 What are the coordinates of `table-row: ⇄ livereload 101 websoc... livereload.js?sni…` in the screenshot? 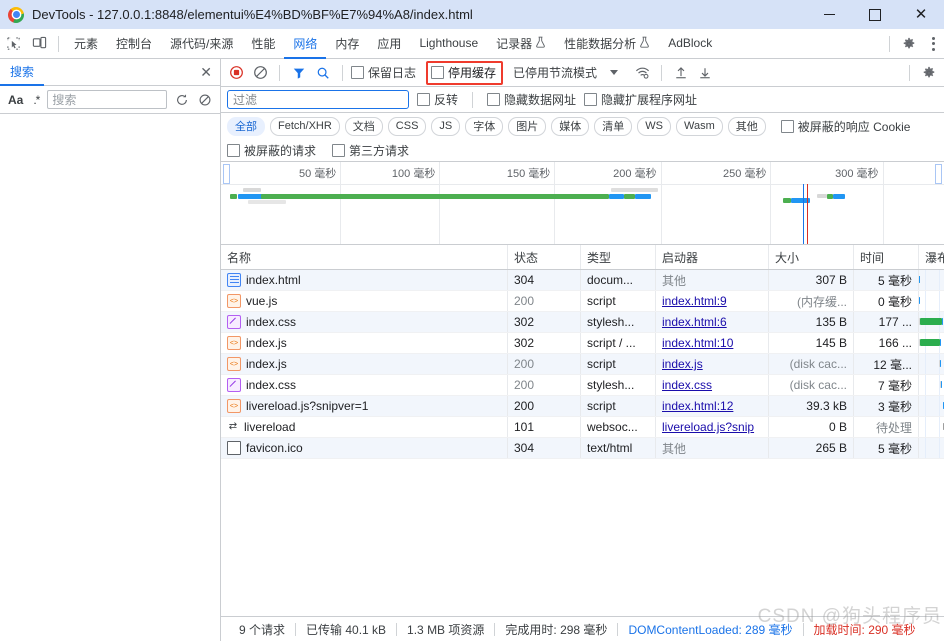 It's located at (582, 427).